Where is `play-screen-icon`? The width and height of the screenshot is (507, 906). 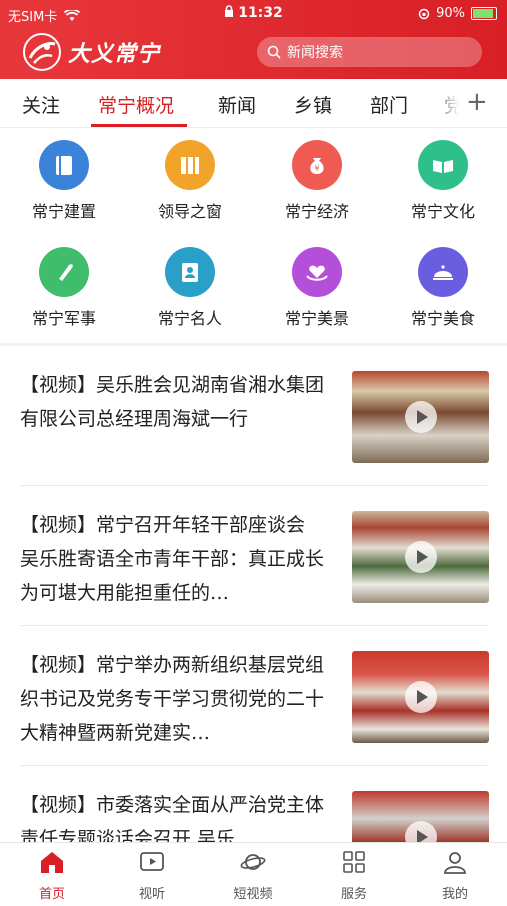 play-screen-icon is located at coordinates (152, 861).